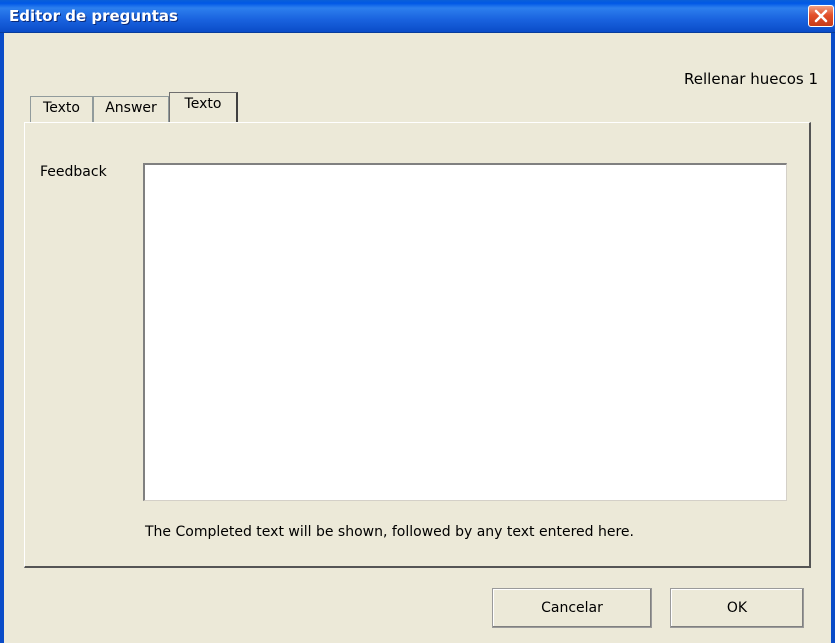 The height and width of the screenshot is (643, 835). What do you see at coordinates (203, 107) in the screenshot?
I see `tab-texto-feedback: Texto` at bounding box center [203, 107].